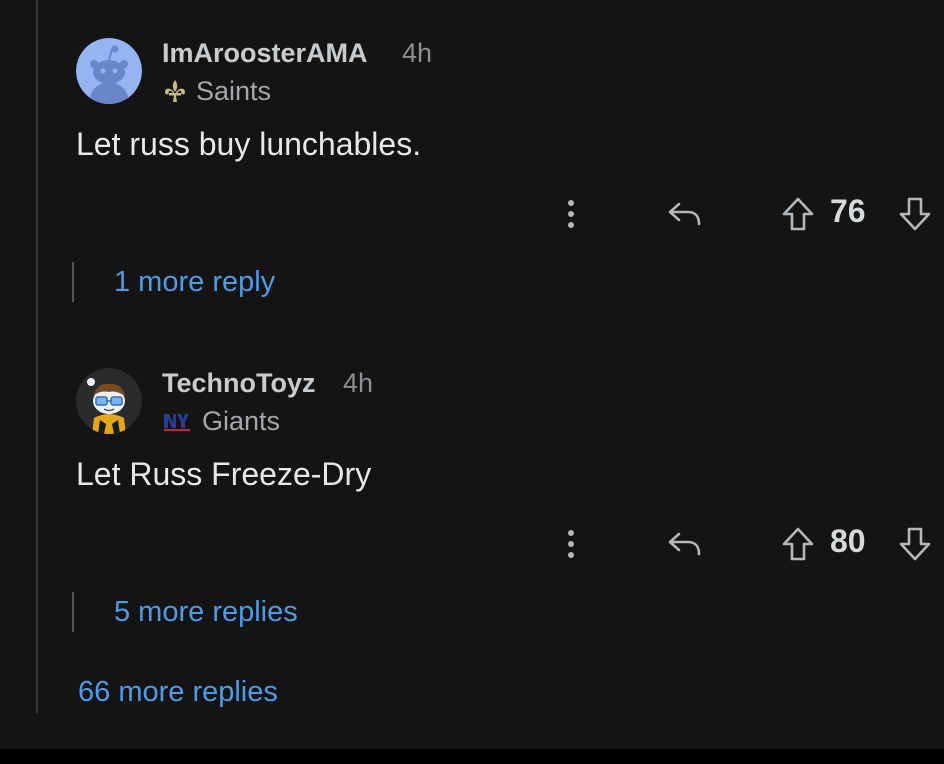 This screenshot has height=764, width=944. What do you see at coordinates (241, 420) in the screenshot?
I see `flair-label: Giants` at bounding box center [241, 420].